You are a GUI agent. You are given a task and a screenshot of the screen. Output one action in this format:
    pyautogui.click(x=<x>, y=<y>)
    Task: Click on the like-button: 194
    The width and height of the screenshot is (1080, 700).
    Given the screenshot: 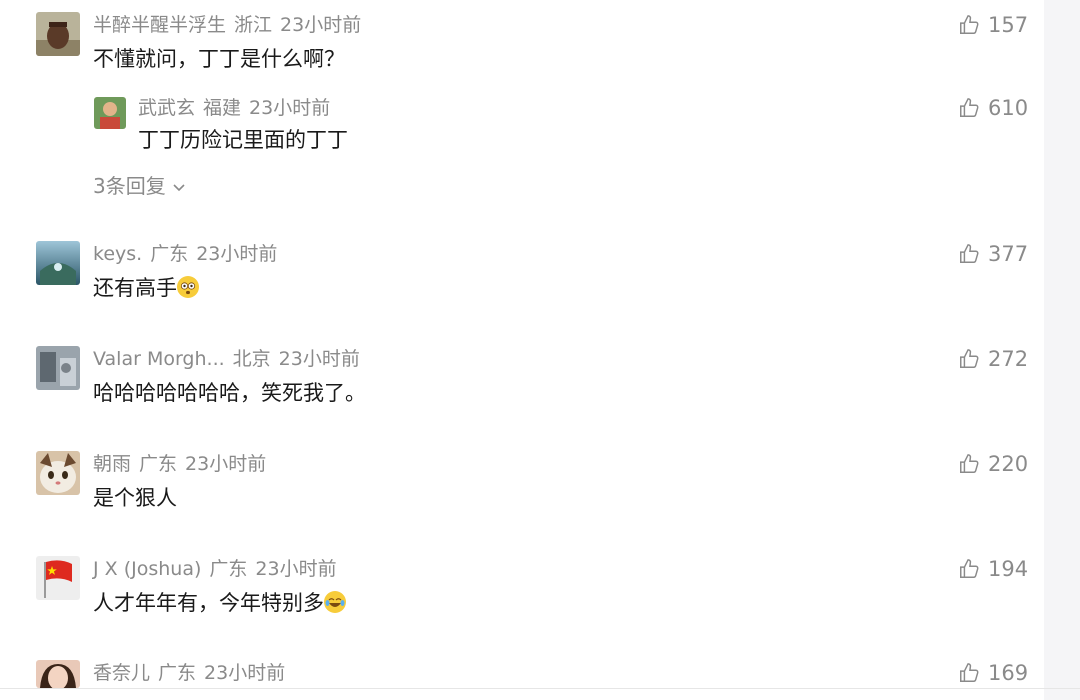 What is the action you would take?
    pyautogui.click(x=993, y=569)
    